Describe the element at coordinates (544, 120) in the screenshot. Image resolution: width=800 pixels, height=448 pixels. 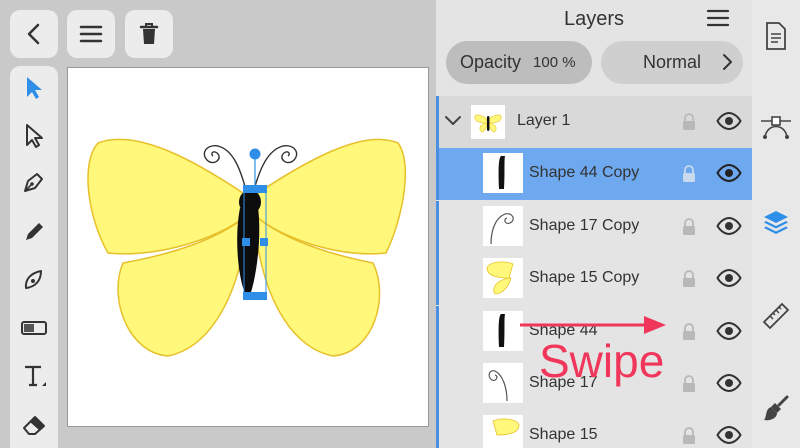
I see `layer-group-name: Layer 1` at that location.